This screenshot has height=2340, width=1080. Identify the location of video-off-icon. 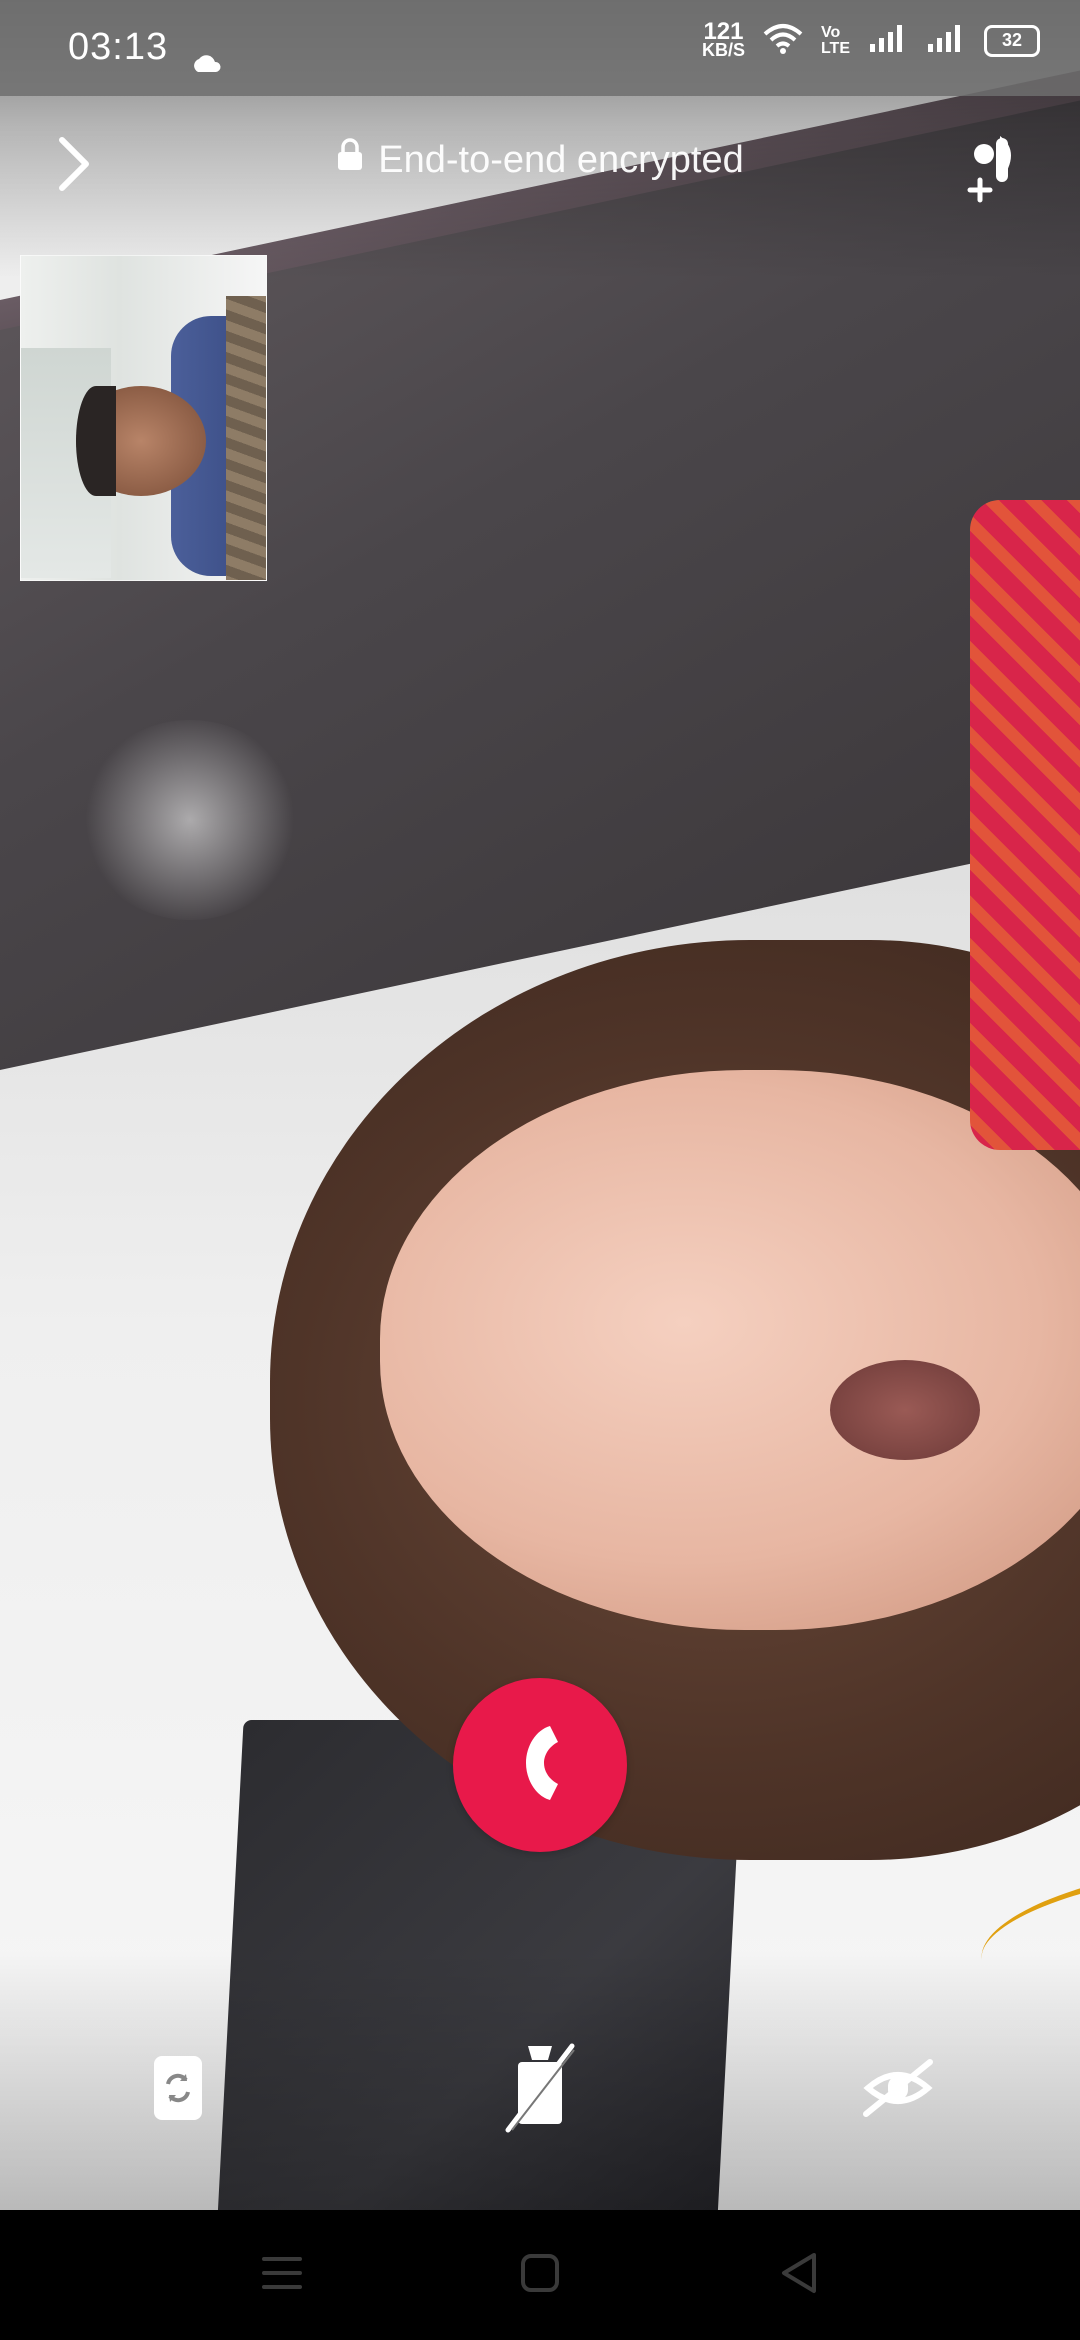
(540, 2090).